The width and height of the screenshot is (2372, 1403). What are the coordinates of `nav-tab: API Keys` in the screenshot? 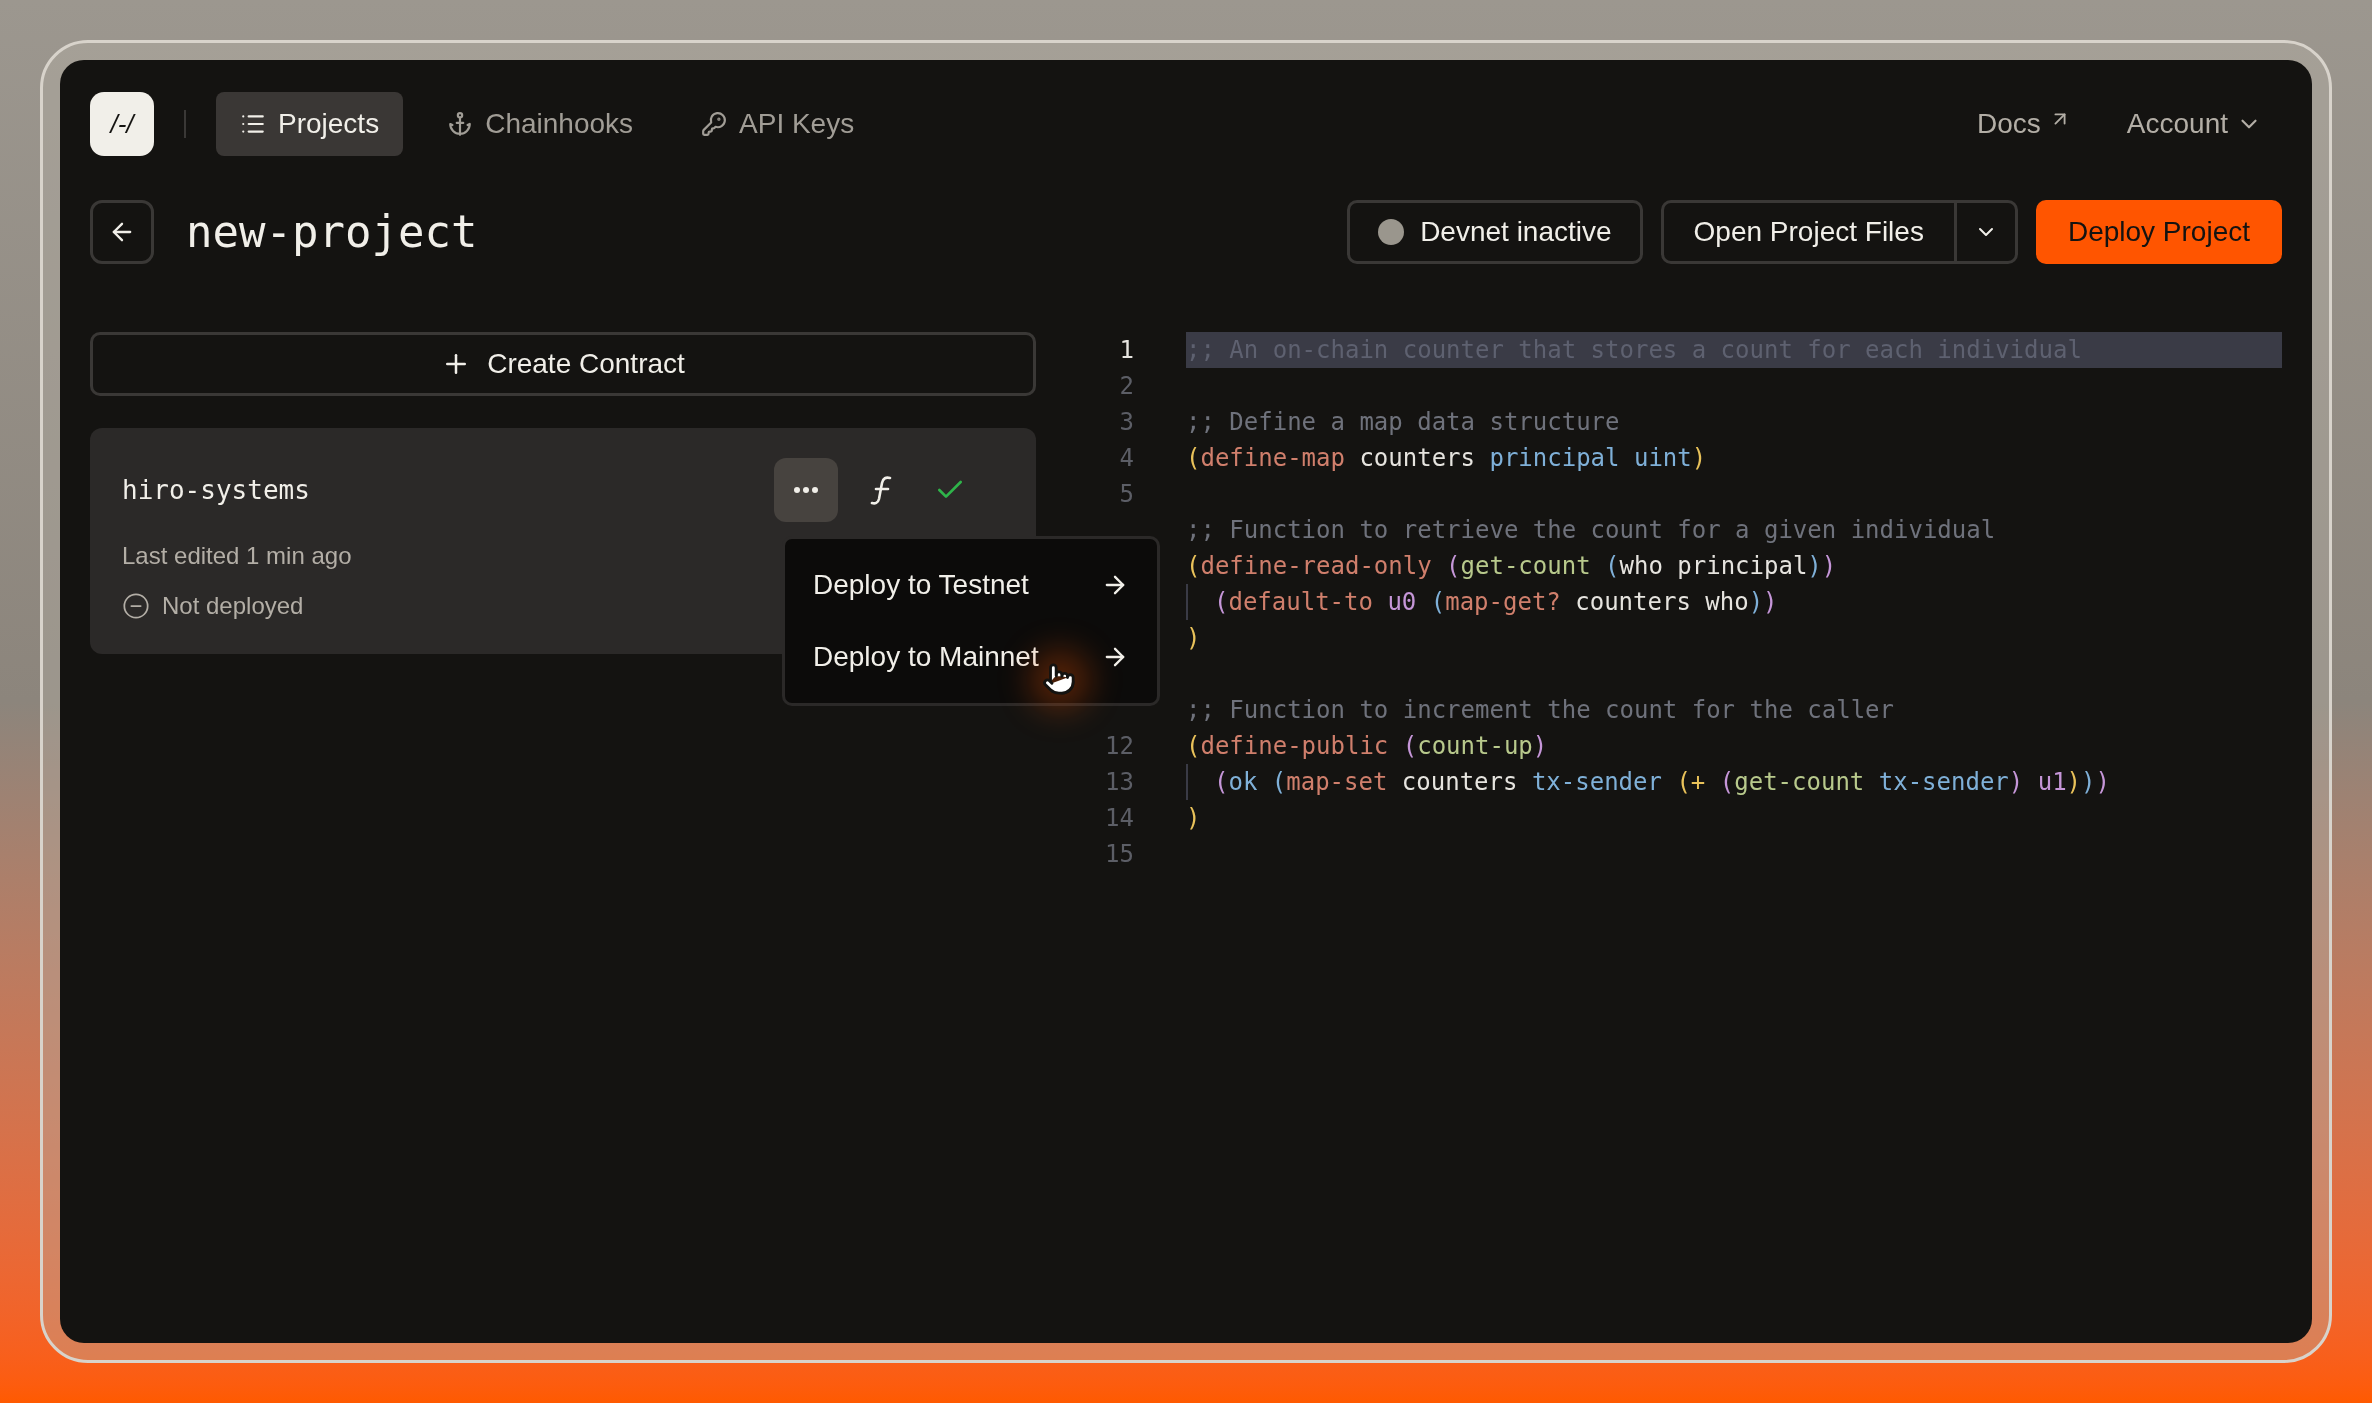 It's located at (778, 124).